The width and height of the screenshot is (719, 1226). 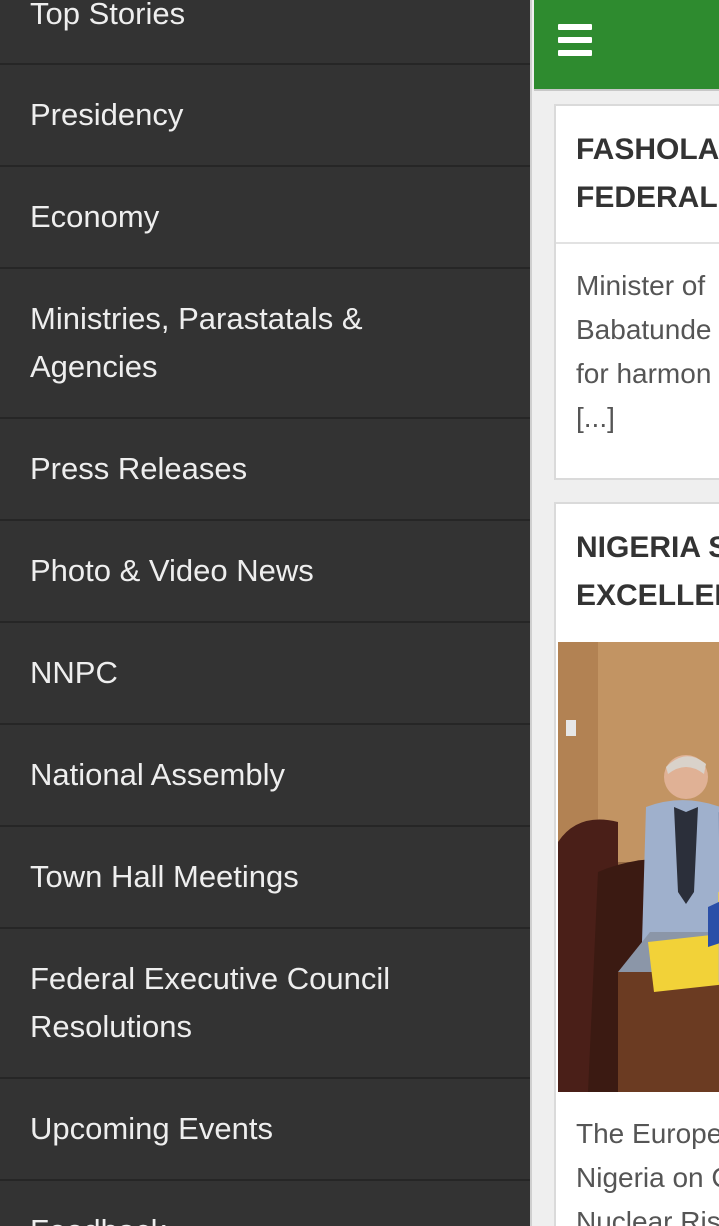 I want to click on sidebar-item-label: Agencies, so click(x=94, y=366).